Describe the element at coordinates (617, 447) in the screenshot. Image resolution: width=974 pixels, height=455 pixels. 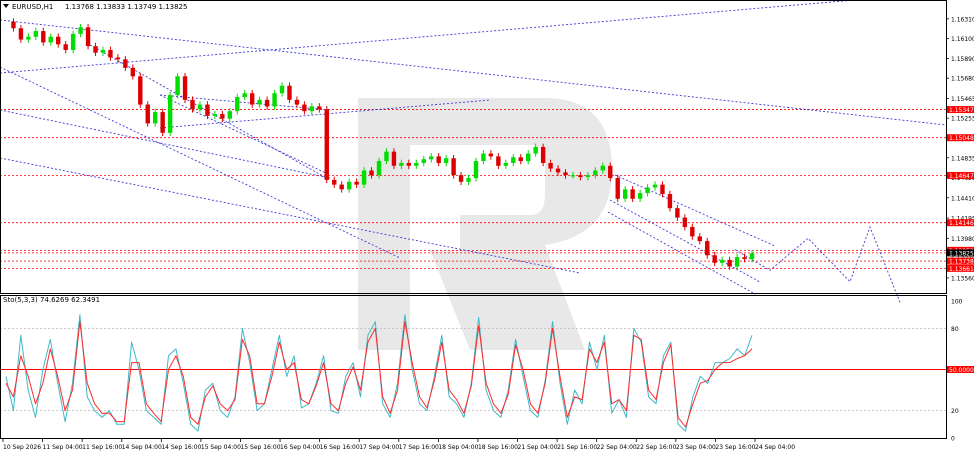
I see `time-axis-label: 22 Sep 04:00` at that location.